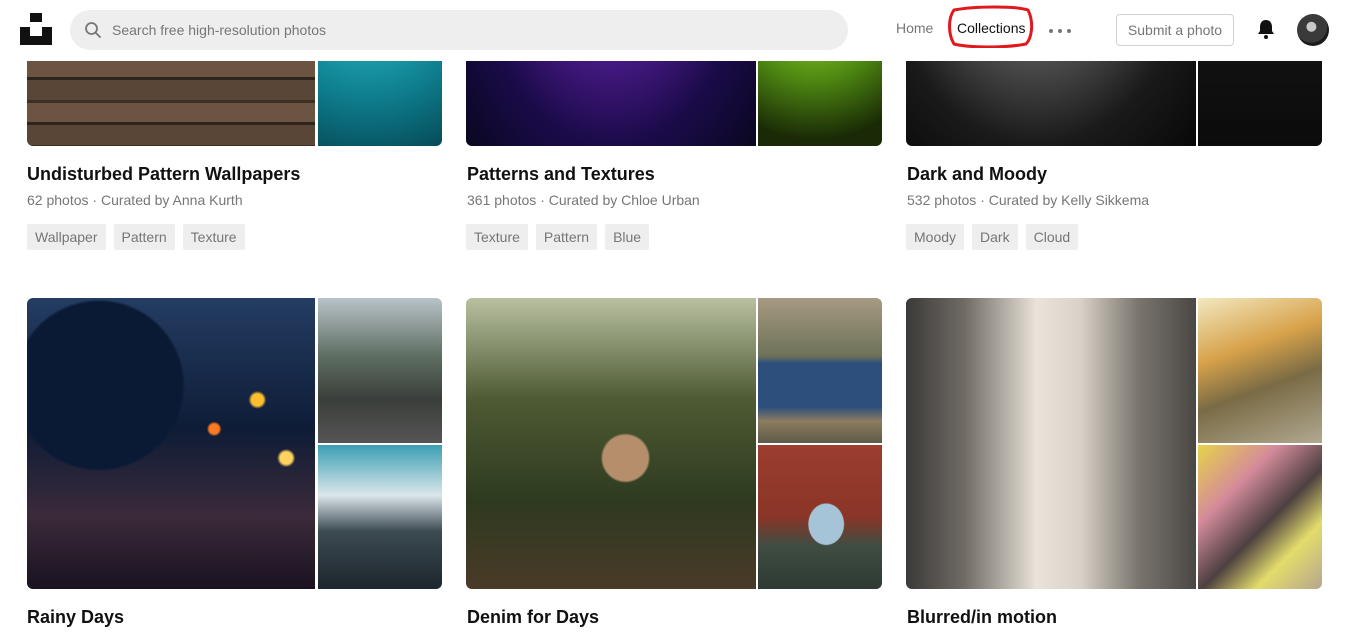 The height and width of the screenshot is (634, 1348). What do you see at coordinates (502, 200) in the screenshot?
I see `photo-count: 361 photos` at bounding box center [502, 200].